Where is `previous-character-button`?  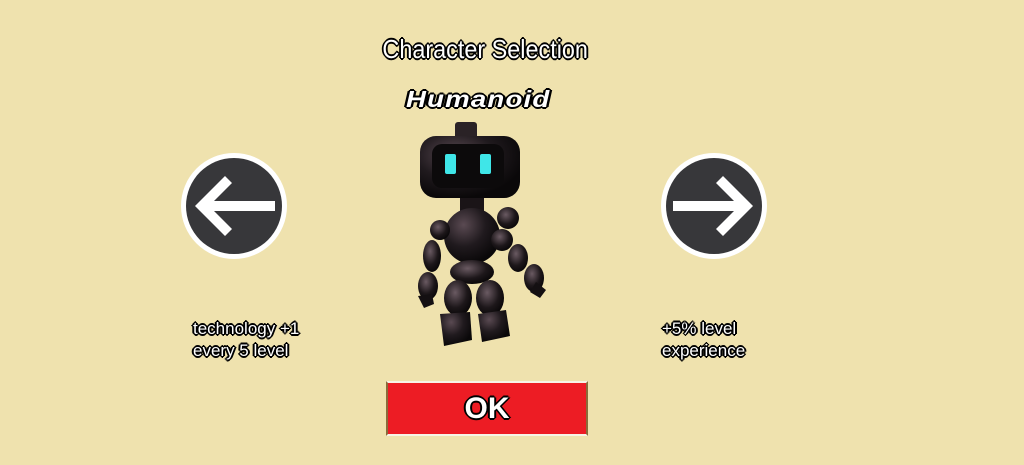
previous-character-button is located at coordinates (234, 206).